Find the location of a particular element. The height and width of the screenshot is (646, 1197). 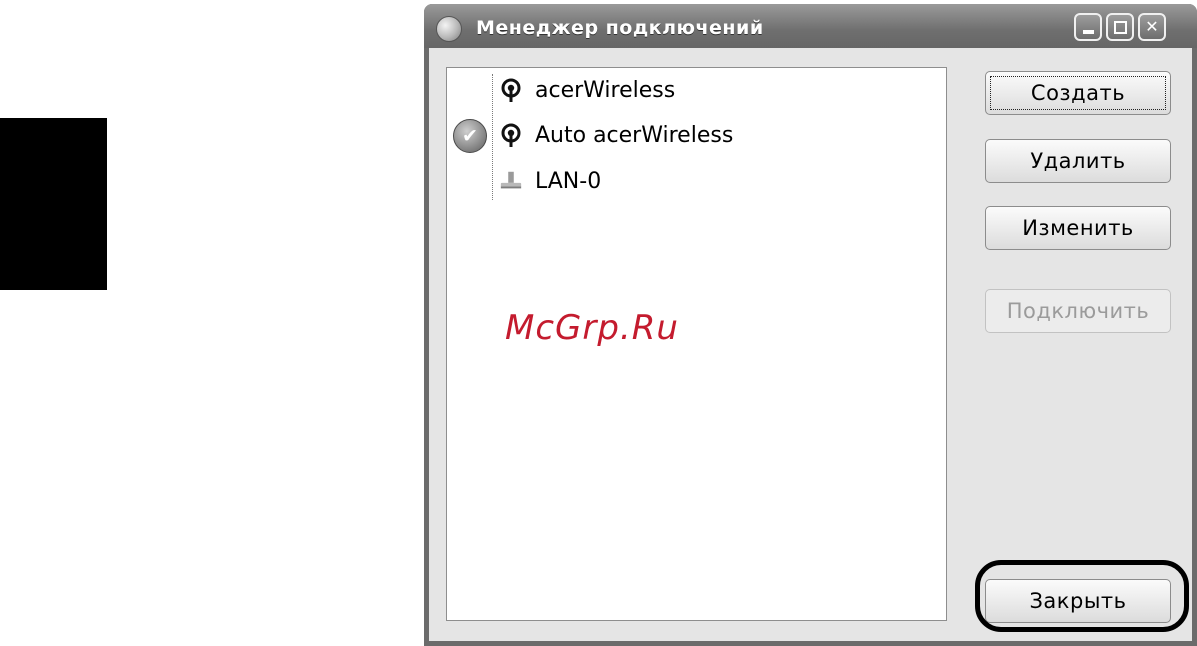

list-item: ✔ Auto acerWireless is located at coordinates (696, 135).